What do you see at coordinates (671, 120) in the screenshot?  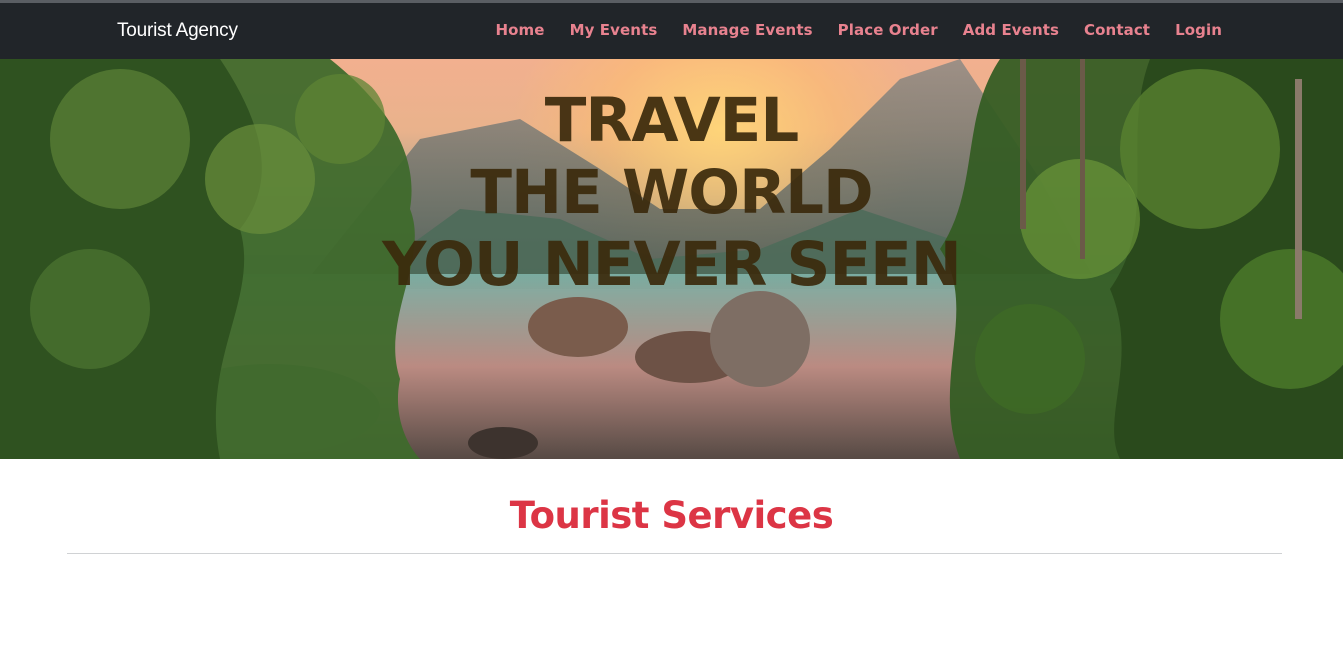 I see `hero-line-1: TRAVEL` at bounding box center [671, 120].